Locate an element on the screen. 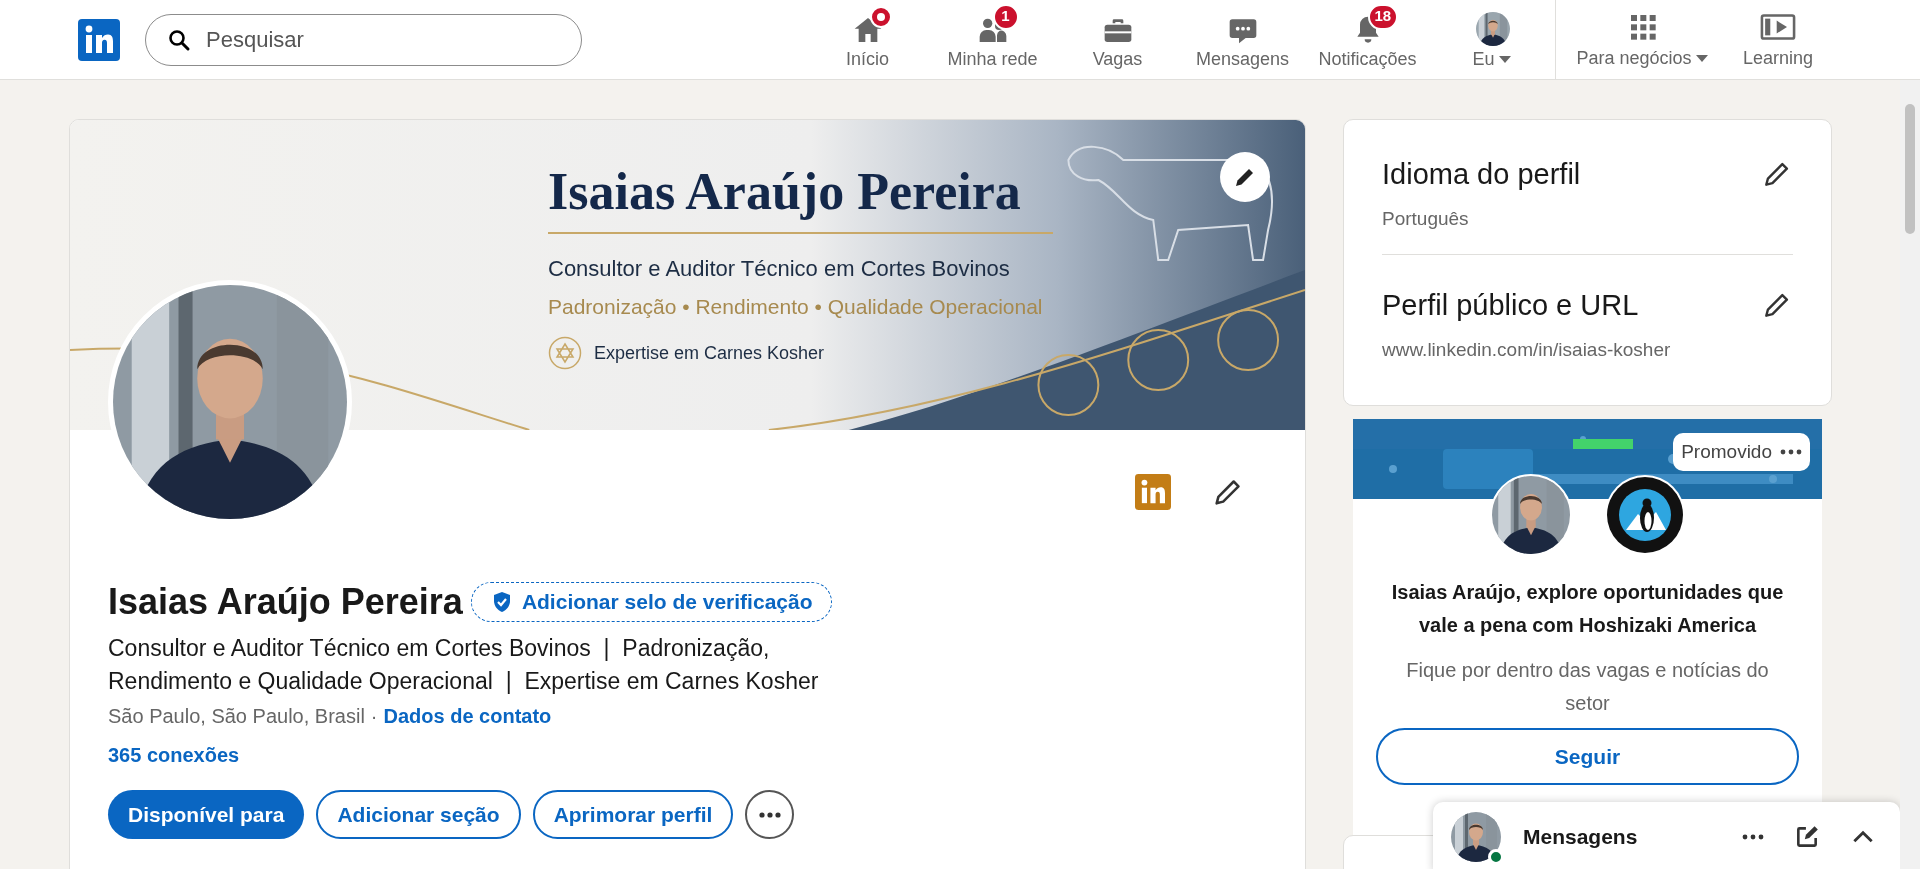  follow-button: Seguir is located at coordinates (1587, 756).